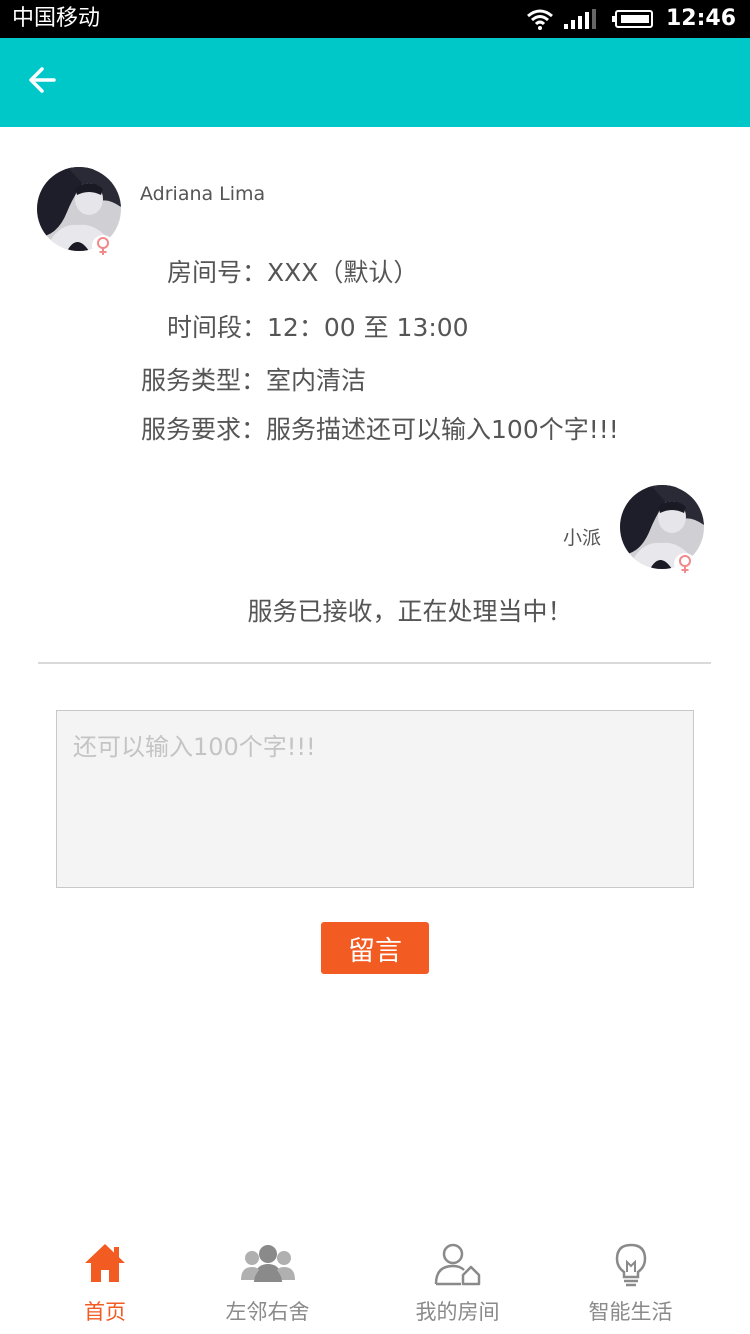  I want to click on my-room-icon, so click(457, 1264).